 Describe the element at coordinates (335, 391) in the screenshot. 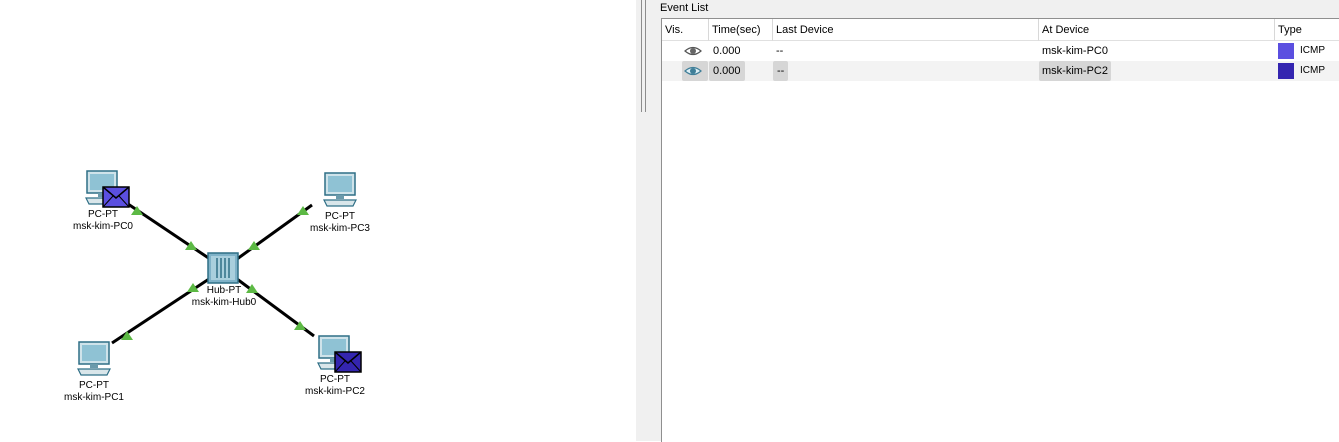

I see `device-name-label: msk-kim-PC2` at that location.